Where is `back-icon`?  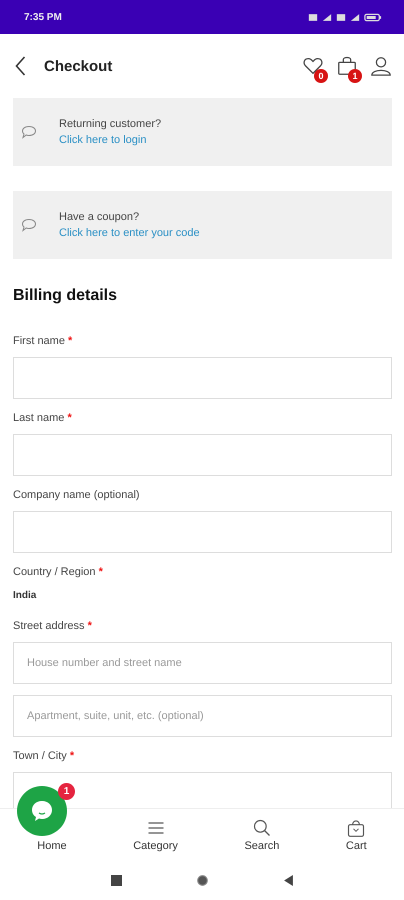
back-icon is located at coordinates (20, 66).